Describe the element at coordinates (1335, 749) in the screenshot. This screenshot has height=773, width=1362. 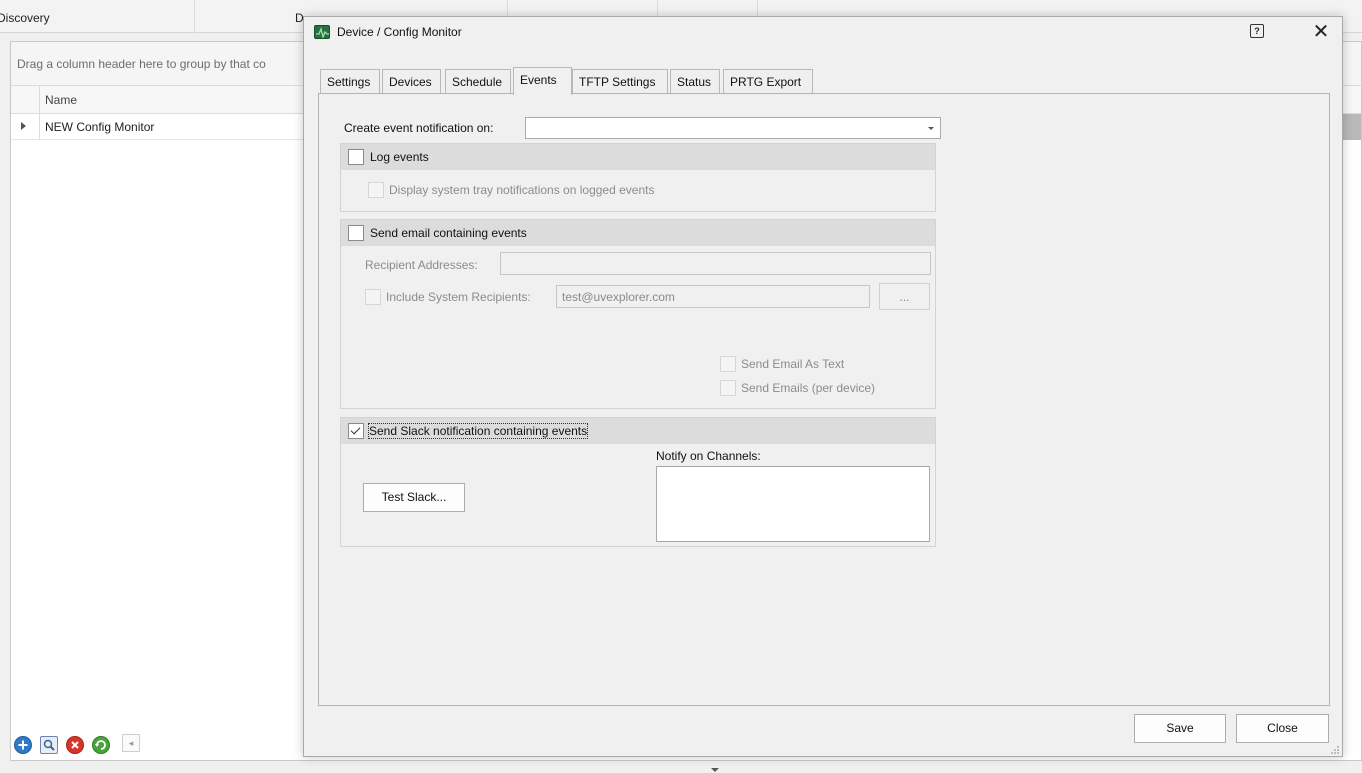
I see `resize-grip-icon` at that location.